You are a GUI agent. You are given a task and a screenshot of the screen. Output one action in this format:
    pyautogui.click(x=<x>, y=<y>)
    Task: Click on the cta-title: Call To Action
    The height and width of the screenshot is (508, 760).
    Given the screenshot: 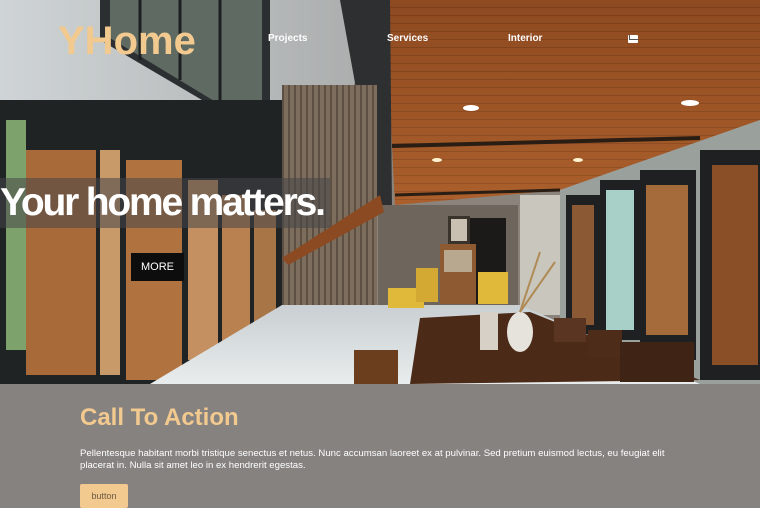 What is the action you would take?
    pyautogui.click(x=159, y=417)
    